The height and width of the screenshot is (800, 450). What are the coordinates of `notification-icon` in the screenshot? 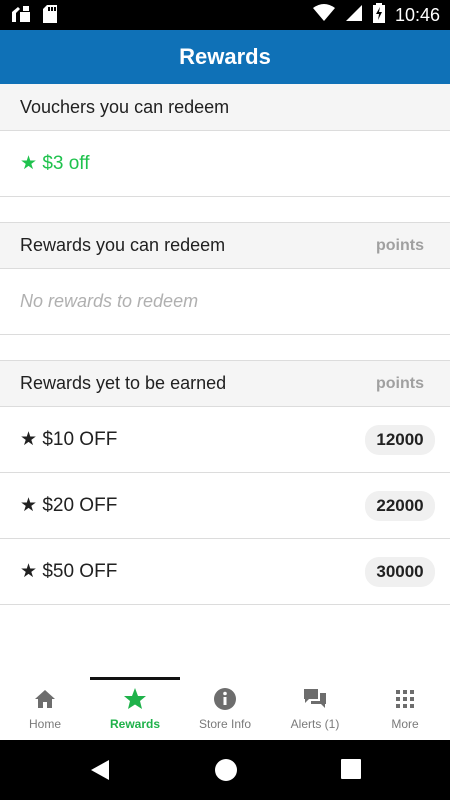 It's located at (21, 16).